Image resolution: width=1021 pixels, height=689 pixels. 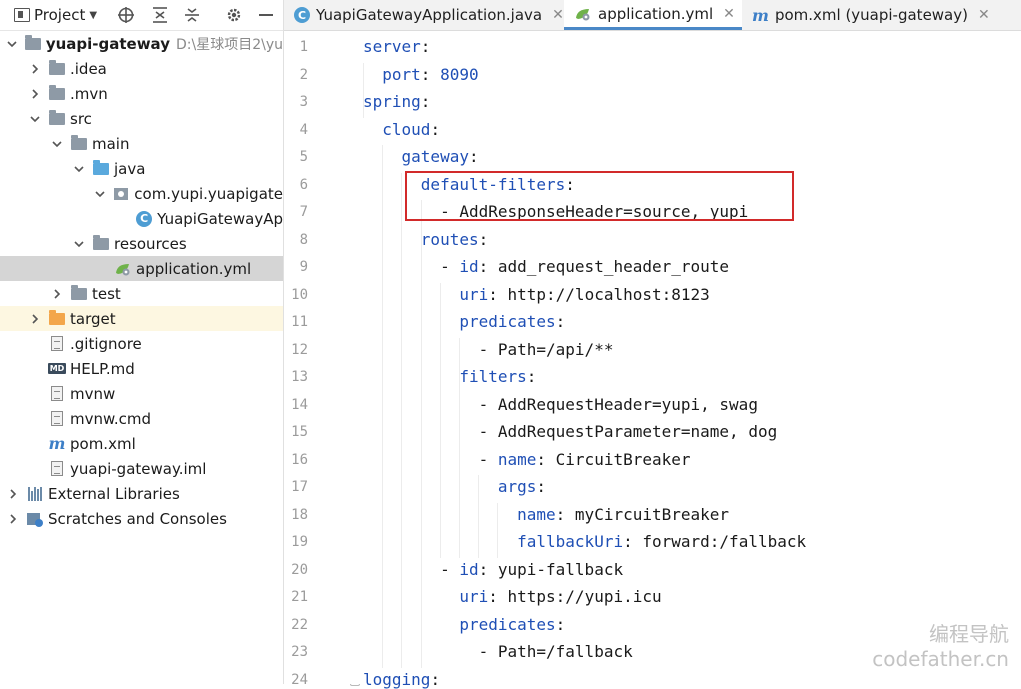 I want to click on tree-item: test, so click(x=141, y=293).